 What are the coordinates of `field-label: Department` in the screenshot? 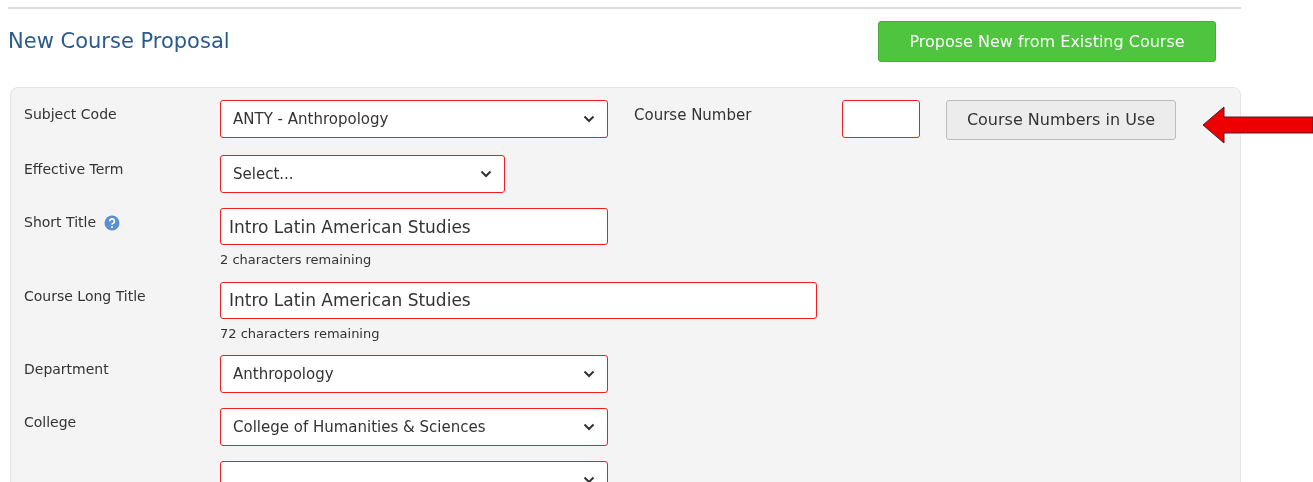 It's located at (66, 369).